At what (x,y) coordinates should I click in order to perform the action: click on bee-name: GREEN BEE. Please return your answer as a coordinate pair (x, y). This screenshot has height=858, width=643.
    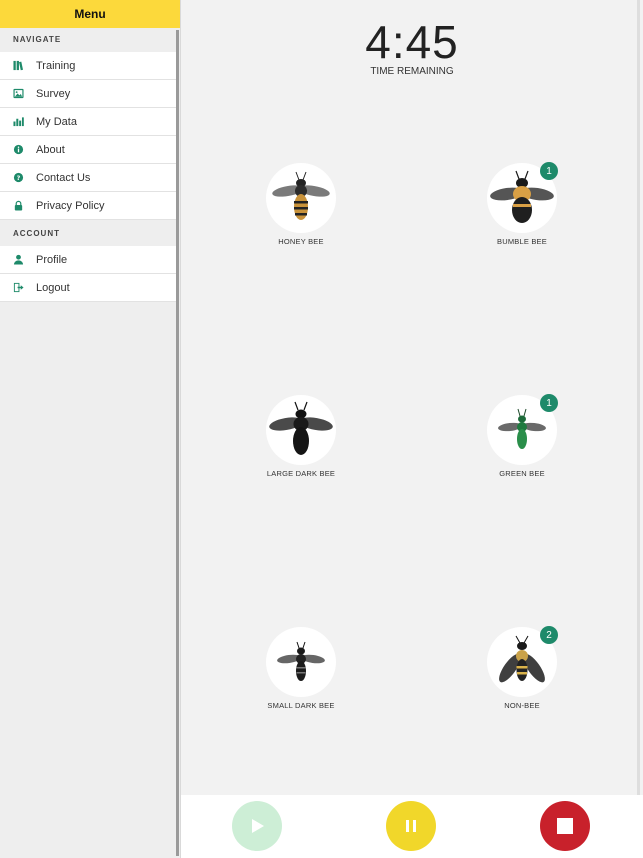
    Looking at the image, I should click on (522, 473).